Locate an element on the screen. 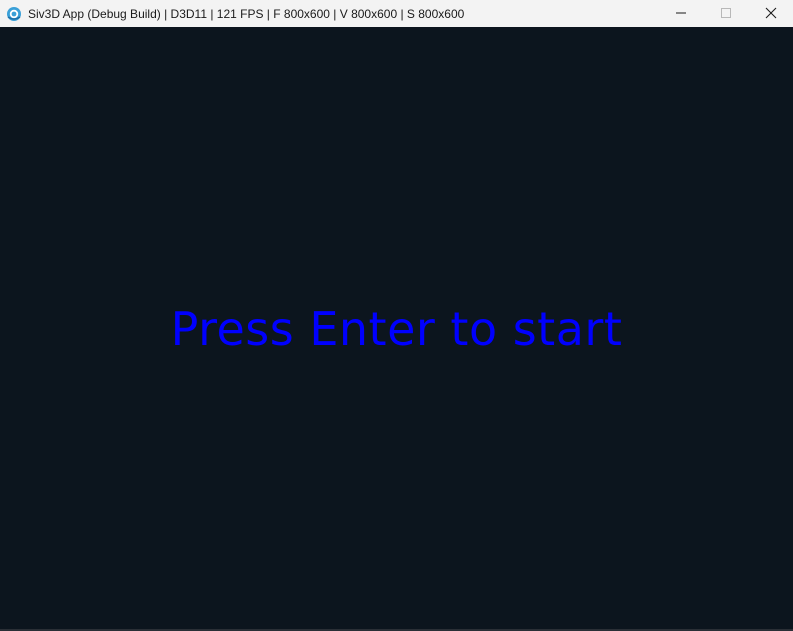 The image size is (793, 631). siv3d-logo-icon is located at coordinates (14, 14).